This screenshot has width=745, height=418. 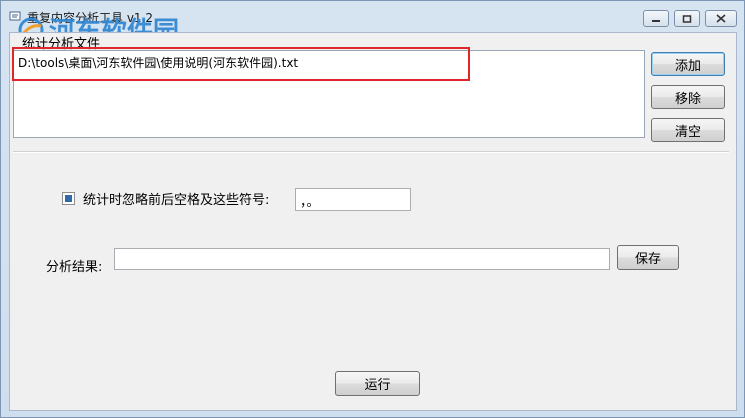 What do you see at coordinates (176, 200) in the screenshot?
I see `ignore-label: 统计时忽略前后空格及这些符号:` at bounding box center [176, 200].